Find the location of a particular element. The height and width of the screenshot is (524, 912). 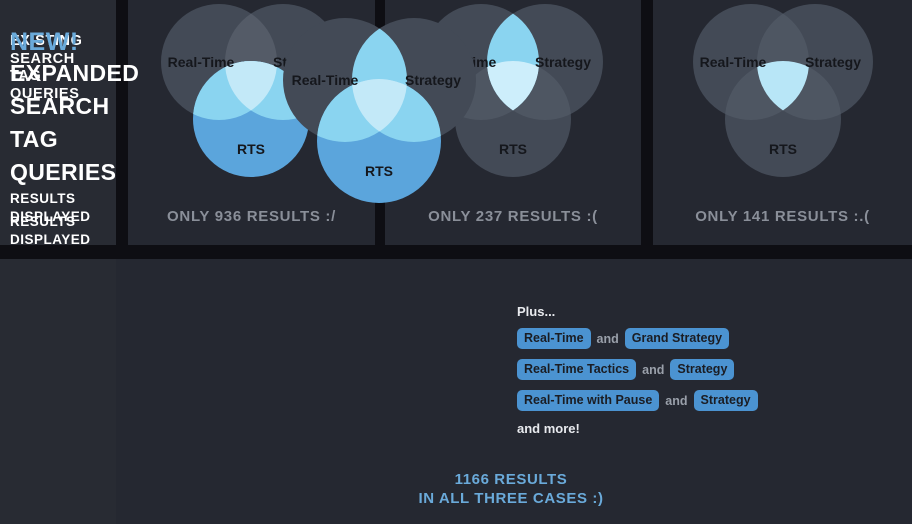

venn-diagram-3: Real-Time Strategy RTS is located at coordinates (783, 97).